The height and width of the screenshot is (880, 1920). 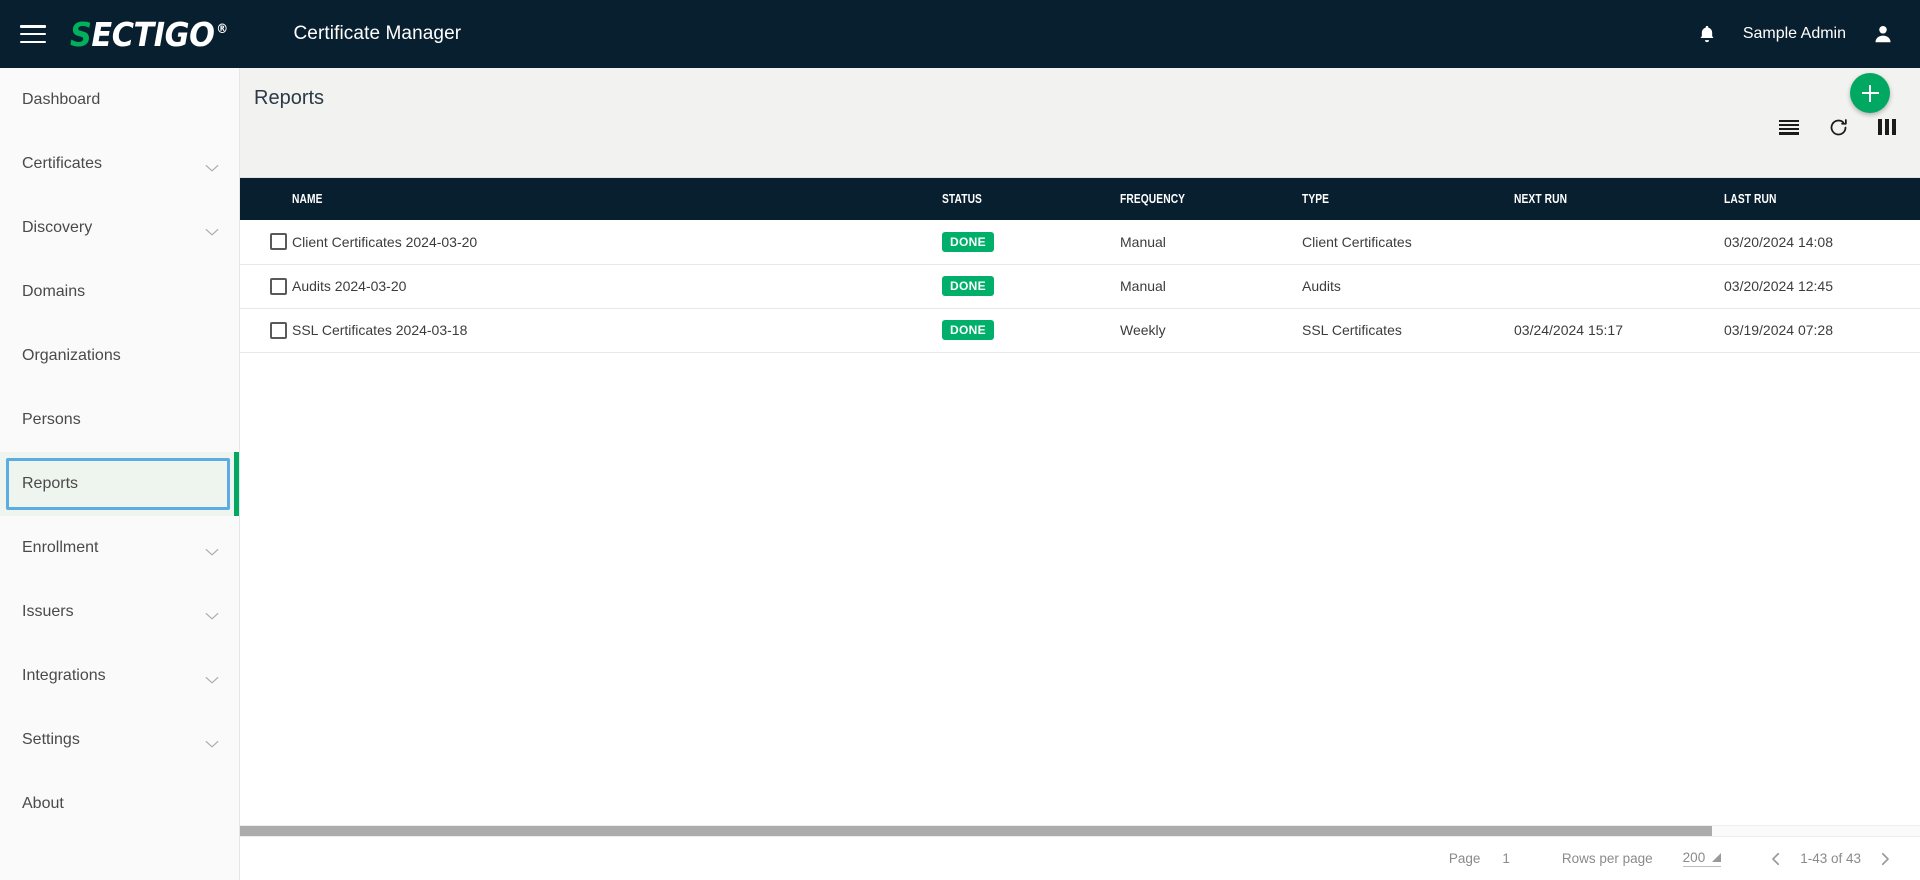 I want to click on column-header-status: STATUS, so click(x=1031, y=199).